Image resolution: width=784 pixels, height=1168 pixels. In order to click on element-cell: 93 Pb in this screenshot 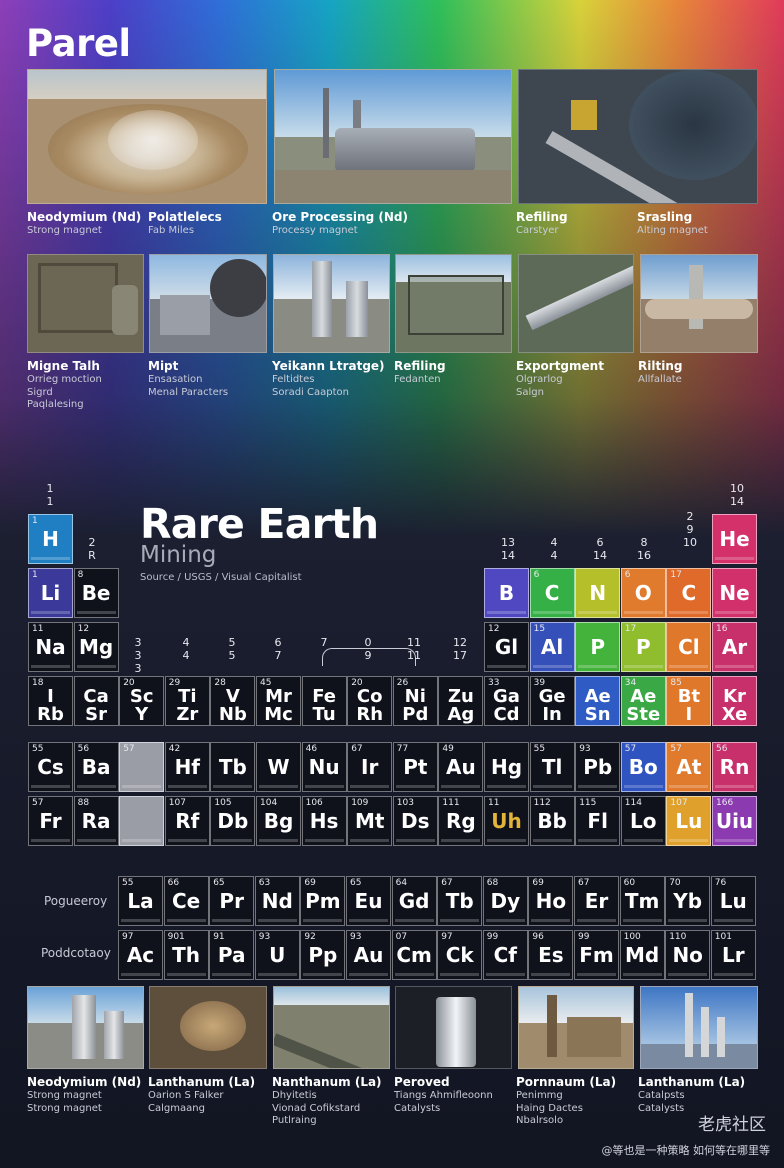, I will do `click(598, 767)`.